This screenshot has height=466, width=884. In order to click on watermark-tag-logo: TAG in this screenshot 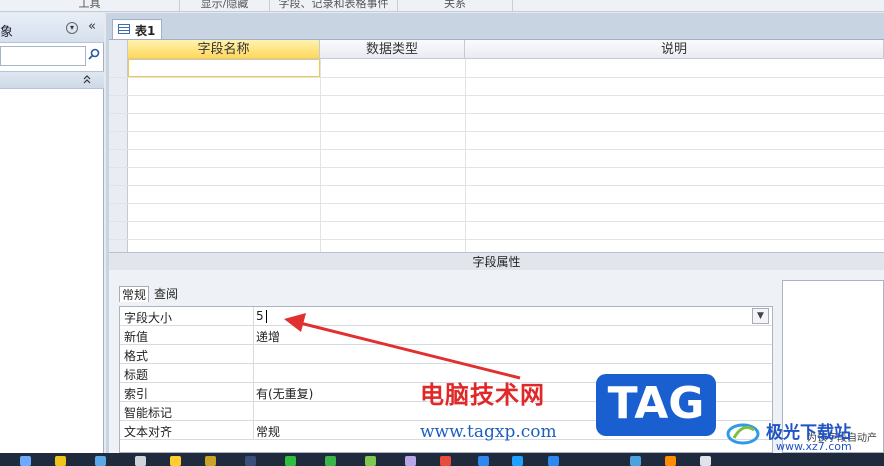, I will do `click(656, 405)`.